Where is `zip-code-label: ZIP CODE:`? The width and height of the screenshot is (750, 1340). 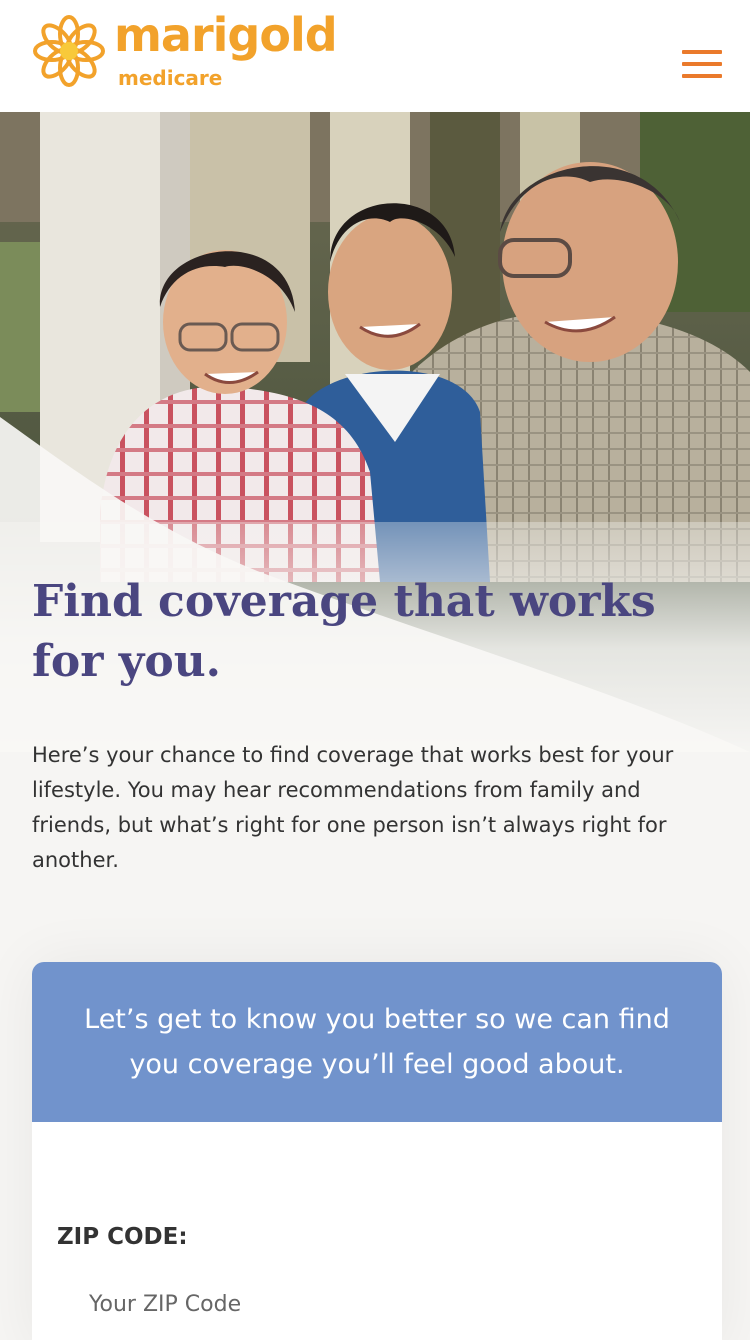
zip-code-label: ZIP CODE: is located at coordinates (122, 1237).